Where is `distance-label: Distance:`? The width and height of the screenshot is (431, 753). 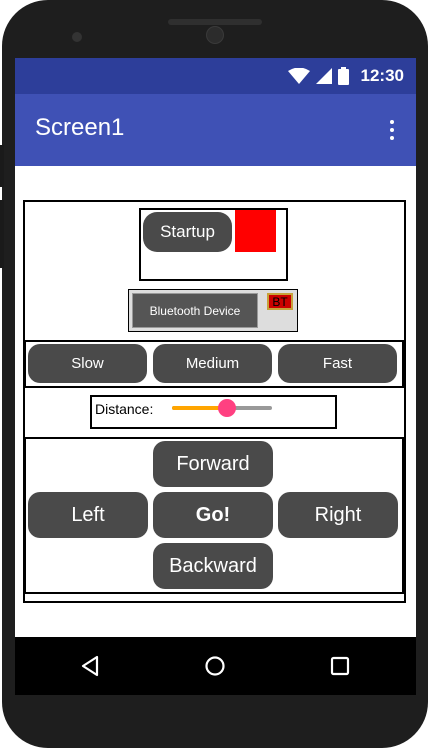
distance-label: Distance: is located at coordinates (124, 409).